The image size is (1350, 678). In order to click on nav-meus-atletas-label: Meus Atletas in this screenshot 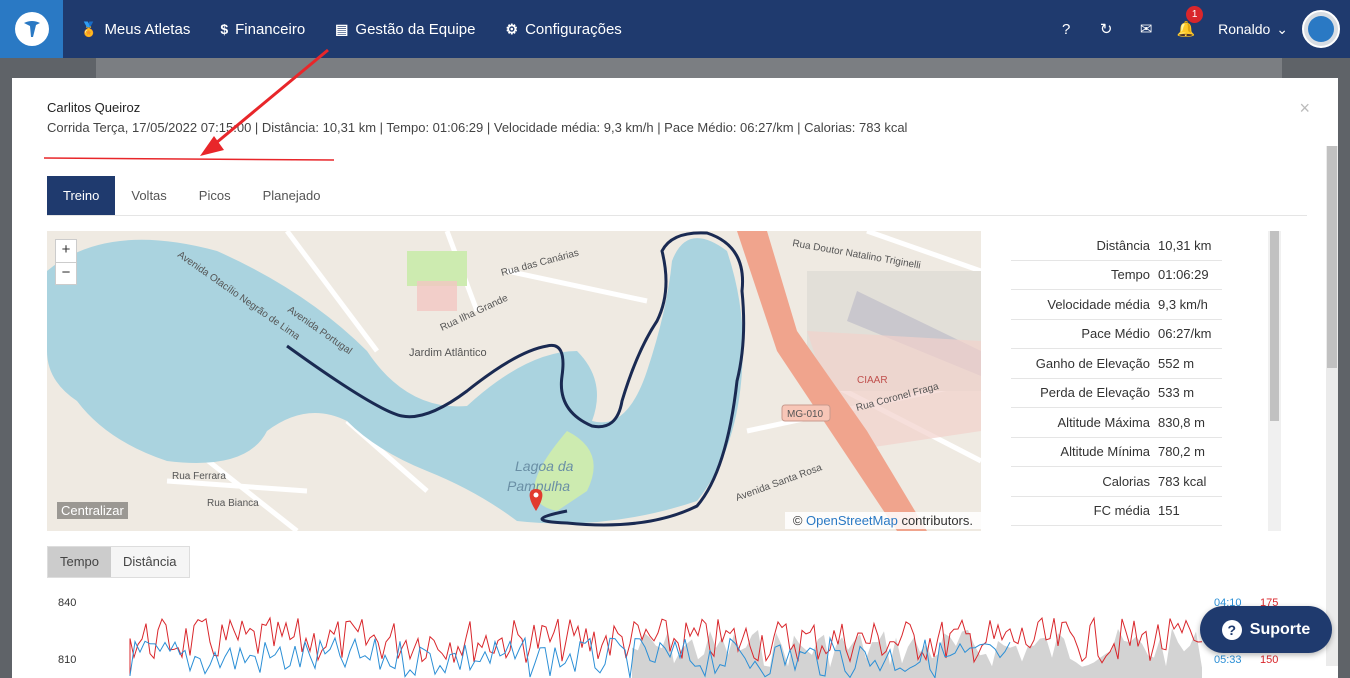, I will do `click(147, 29)`.